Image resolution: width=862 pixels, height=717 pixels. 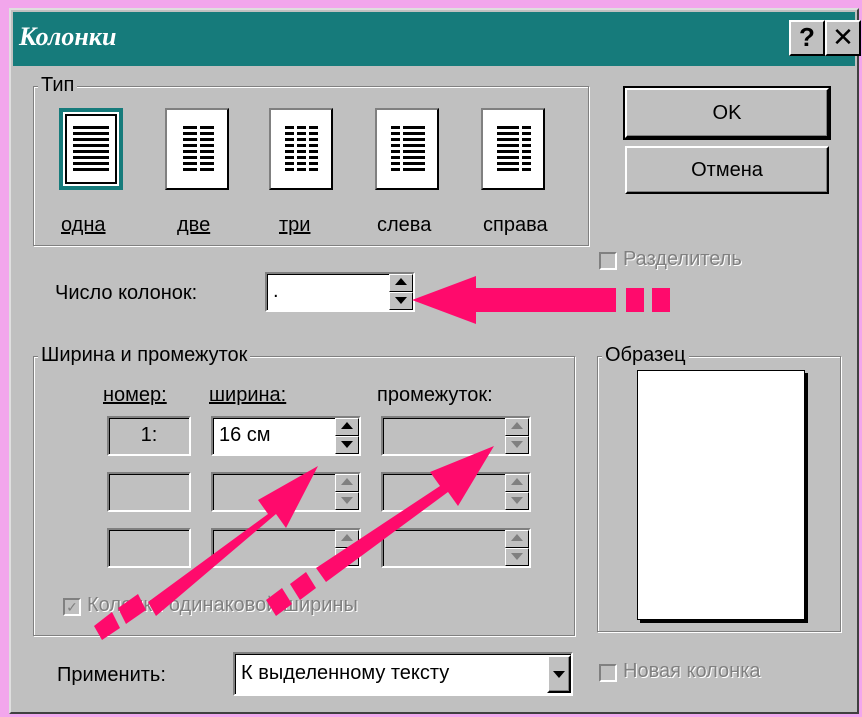 I want to click on close-button: ✕, so click(x=843, y=38).